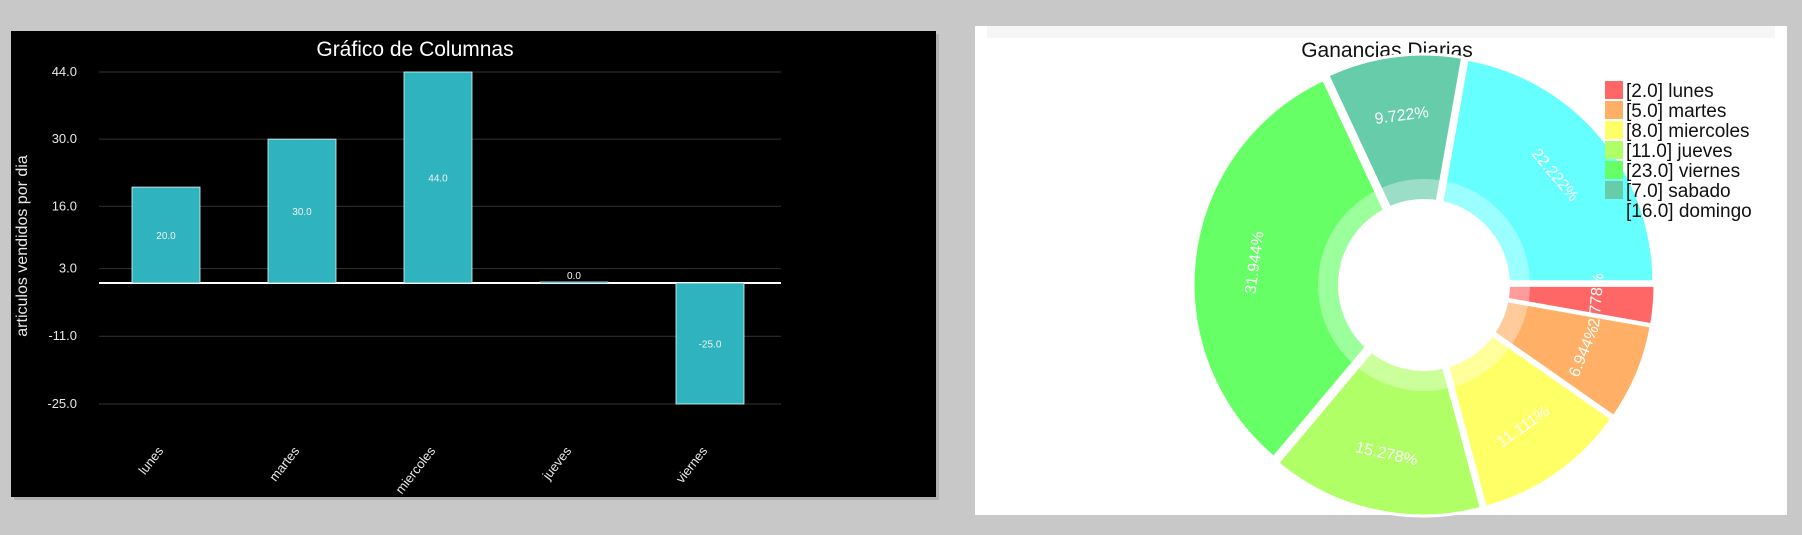 This screenshot has width=1802, height=535. I want to click on y-tick-label: -25.0, so click(62, 403).